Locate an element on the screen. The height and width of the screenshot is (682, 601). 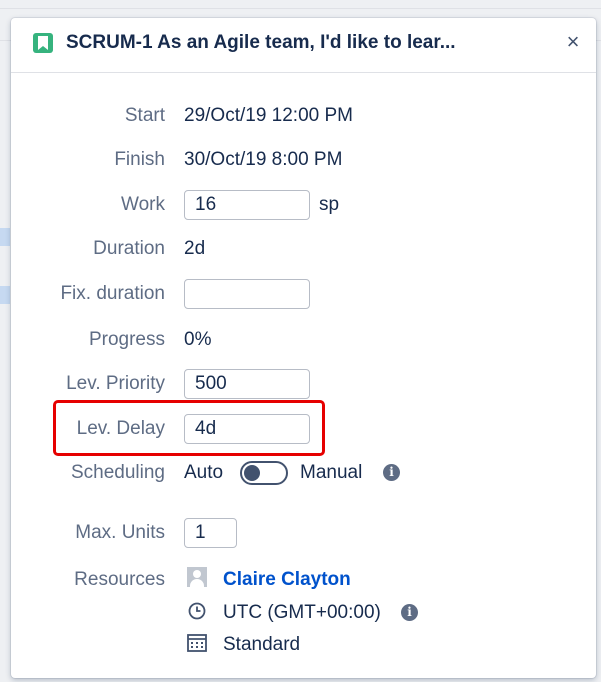
avatar is located at coordinates (197, 577).